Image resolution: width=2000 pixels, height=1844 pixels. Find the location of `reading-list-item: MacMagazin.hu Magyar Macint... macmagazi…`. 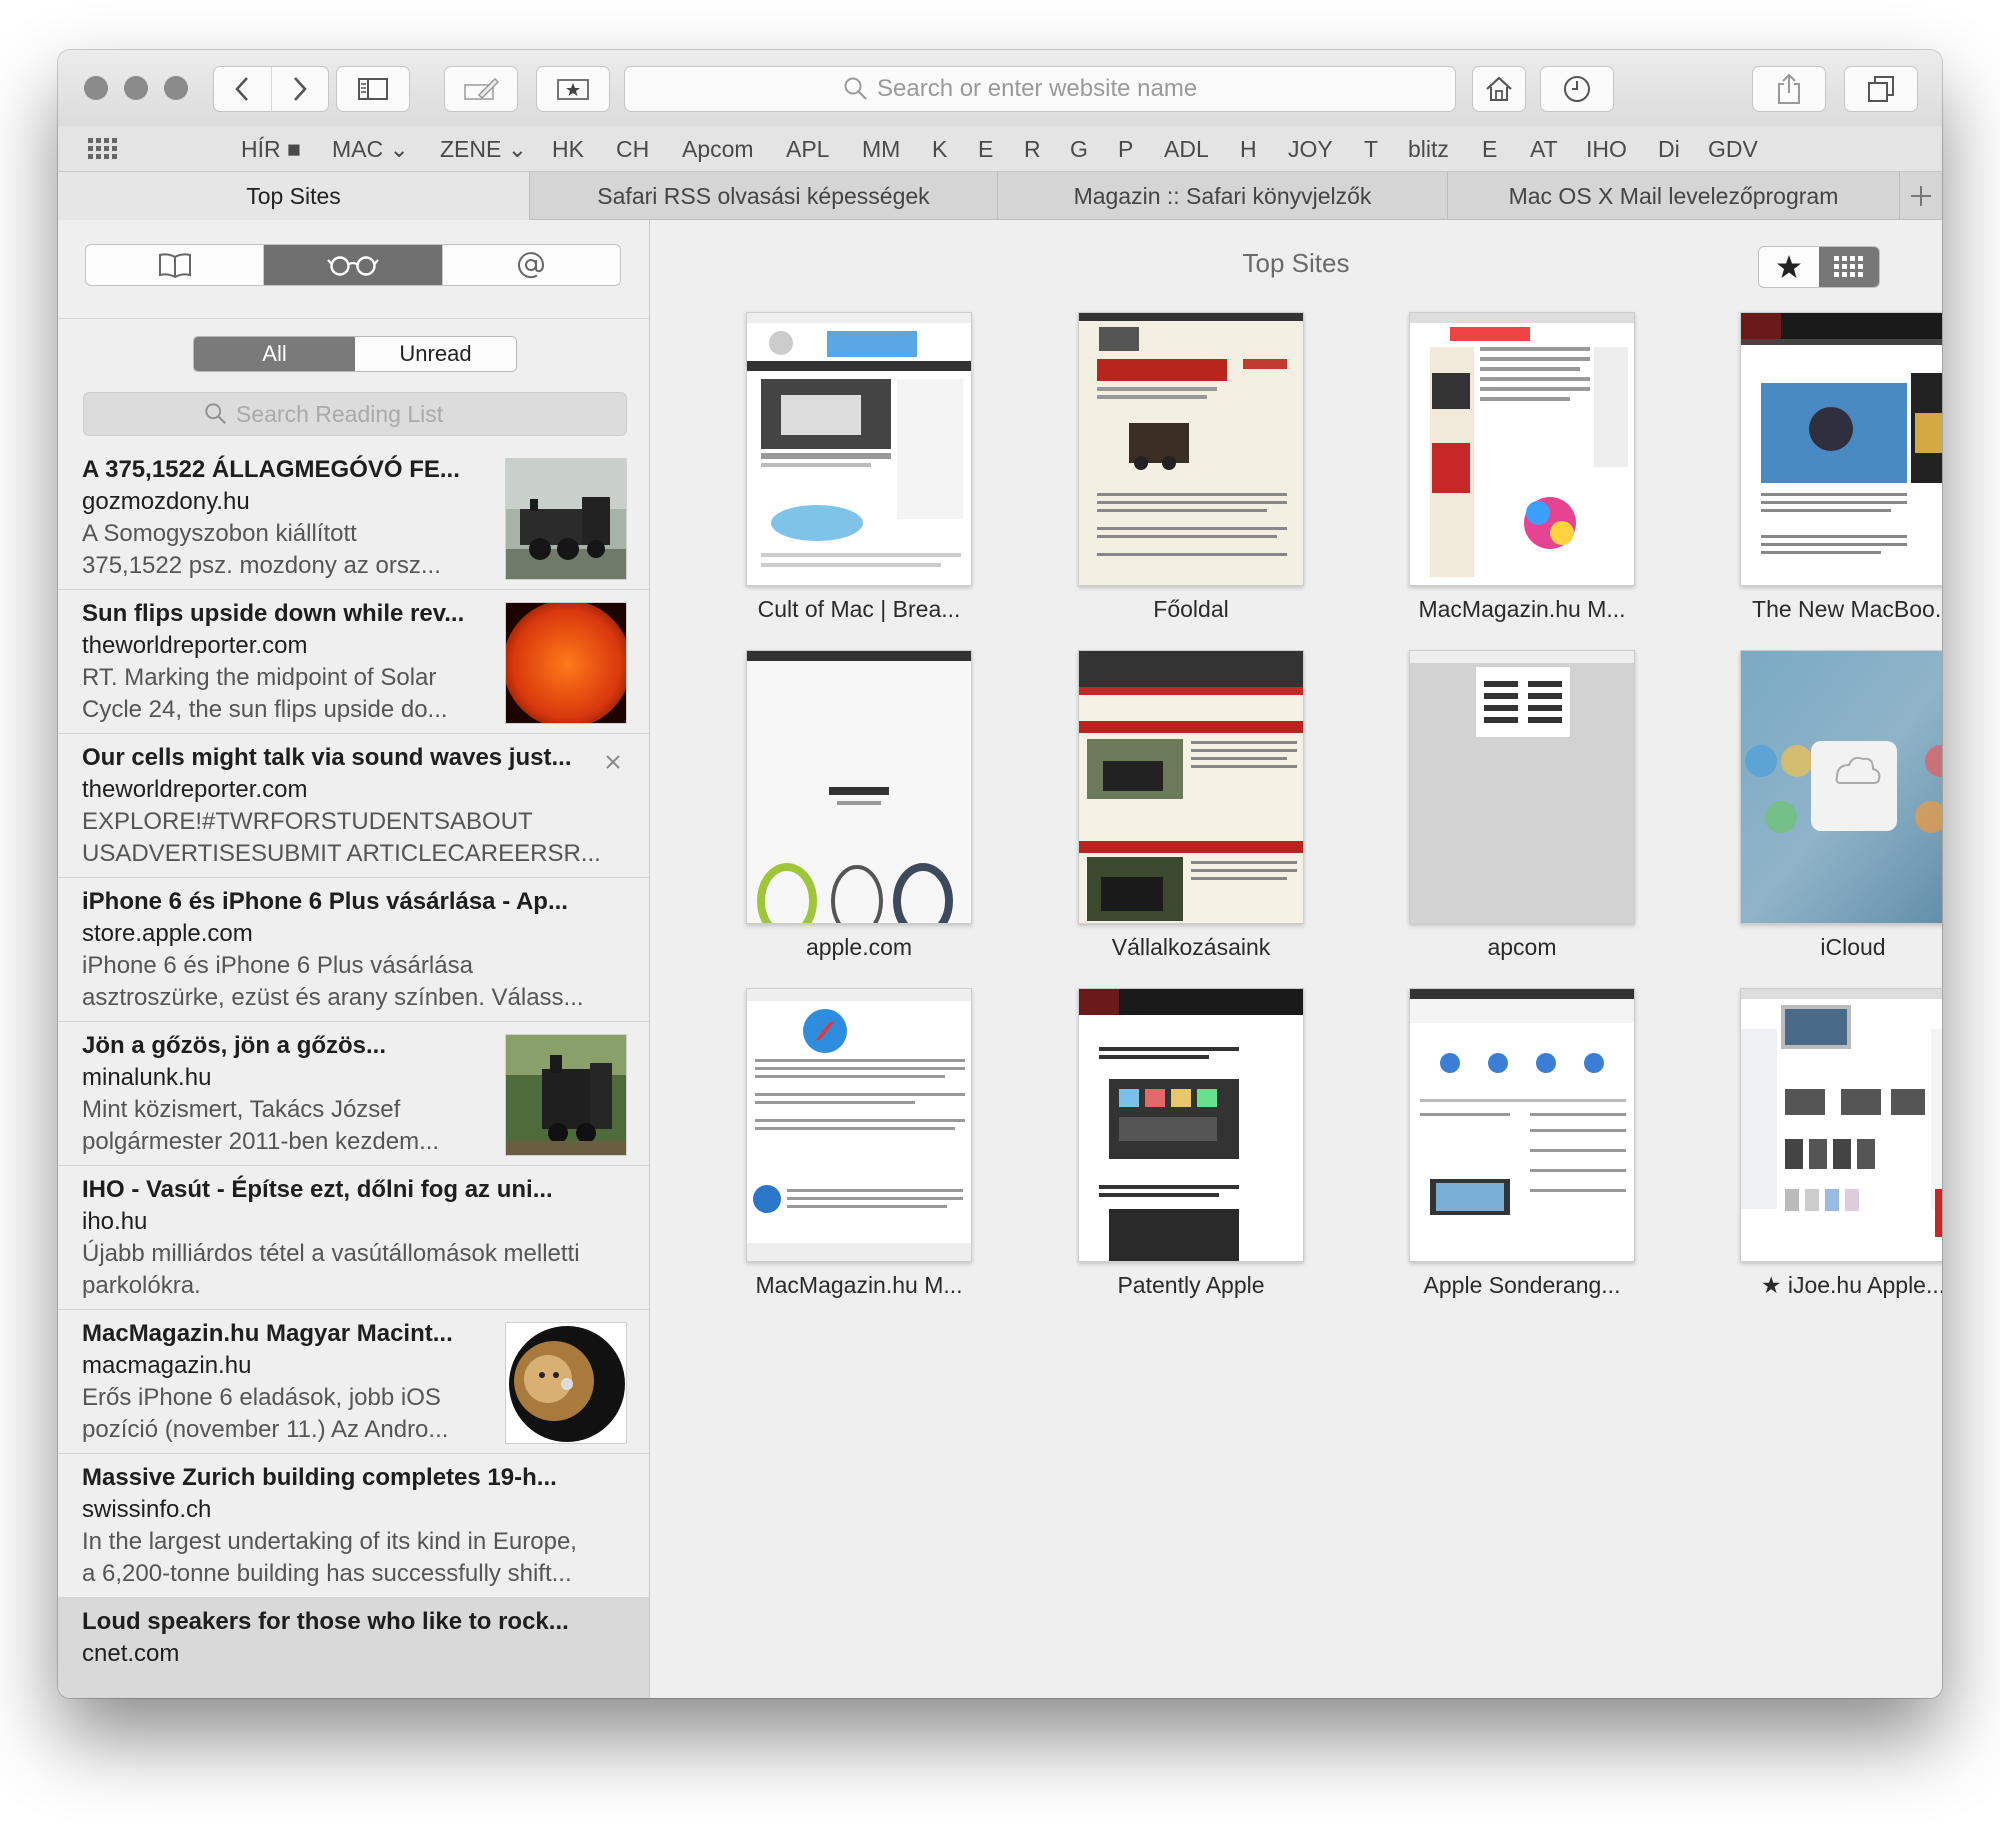

reading-list-item: MacMagazin.hu Magyar Macint... macmagazi… is located at coordinates (353, 1382).